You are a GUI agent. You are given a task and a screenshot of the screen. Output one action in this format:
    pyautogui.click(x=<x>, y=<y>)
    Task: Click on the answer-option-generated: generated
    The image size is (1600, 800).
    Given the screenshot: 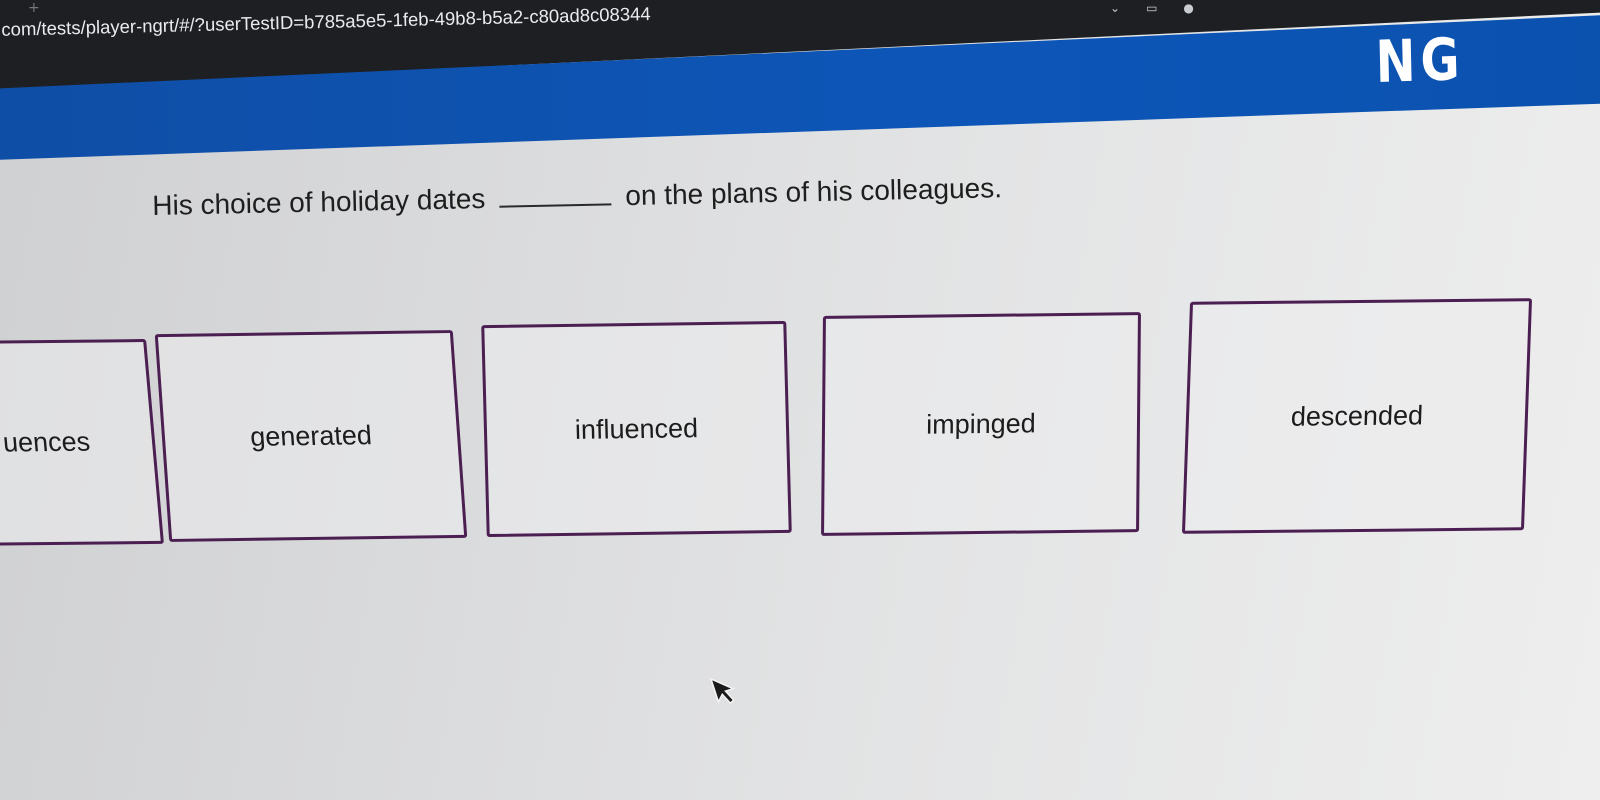 What is the action you would take?
    pyautogui.click(x=311, y=436)
    